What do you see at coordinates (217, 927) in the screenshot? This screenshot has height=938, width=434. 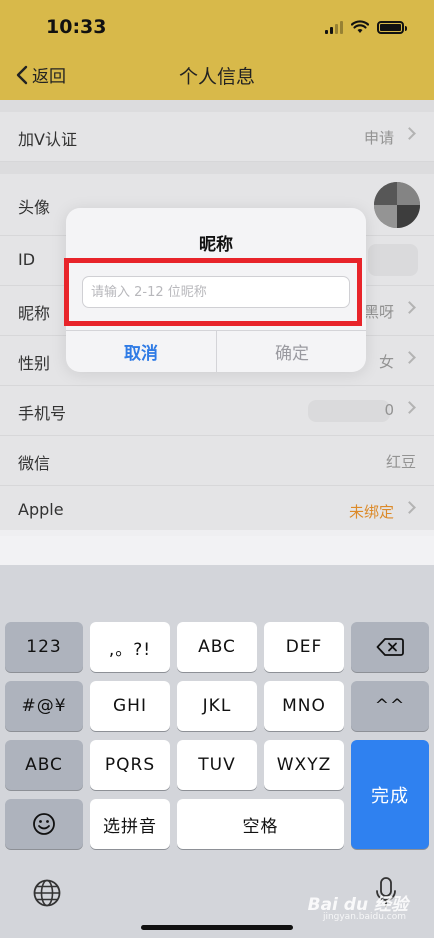 I see `home-indicator` at bounding box center [217, 927].